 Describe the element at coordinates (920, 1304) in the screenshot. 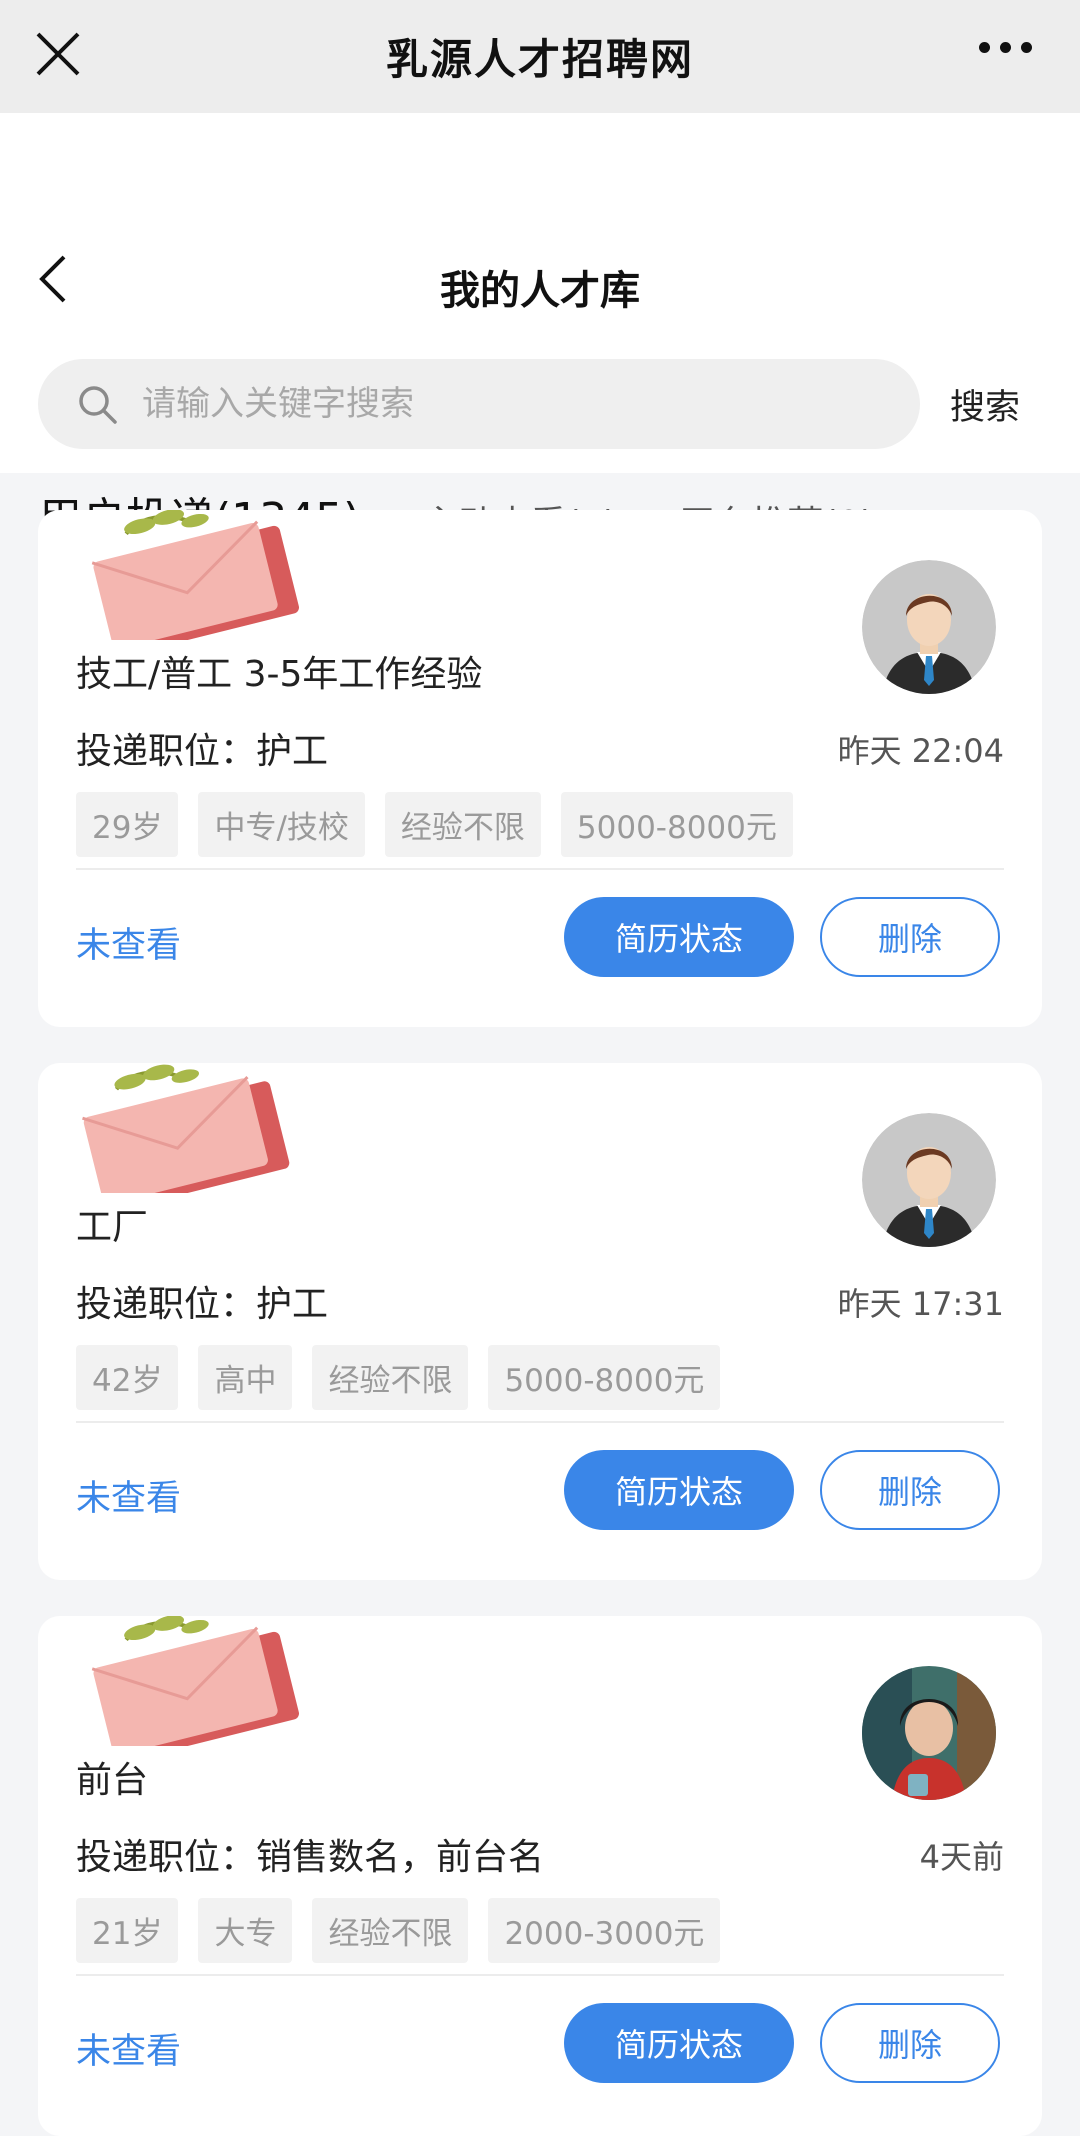

I see `submit-time: 昨天 17:31` at that location.